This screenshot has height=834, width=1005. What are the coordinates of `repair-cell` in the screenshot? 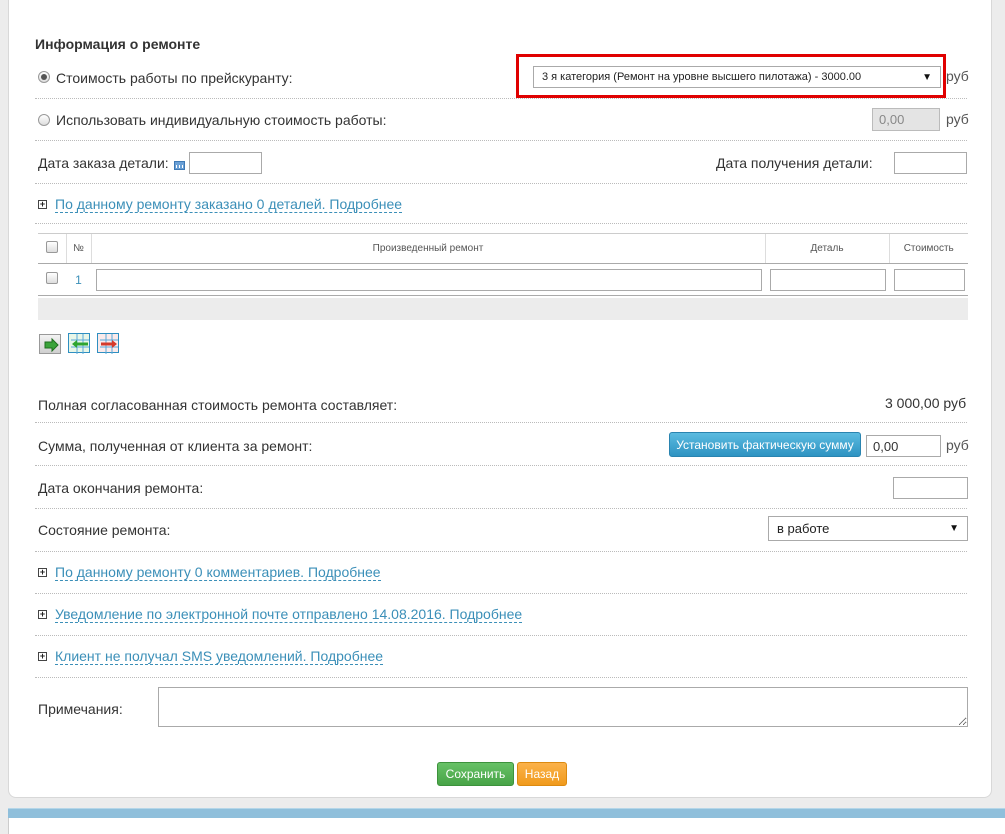 It's located at (428, 279).